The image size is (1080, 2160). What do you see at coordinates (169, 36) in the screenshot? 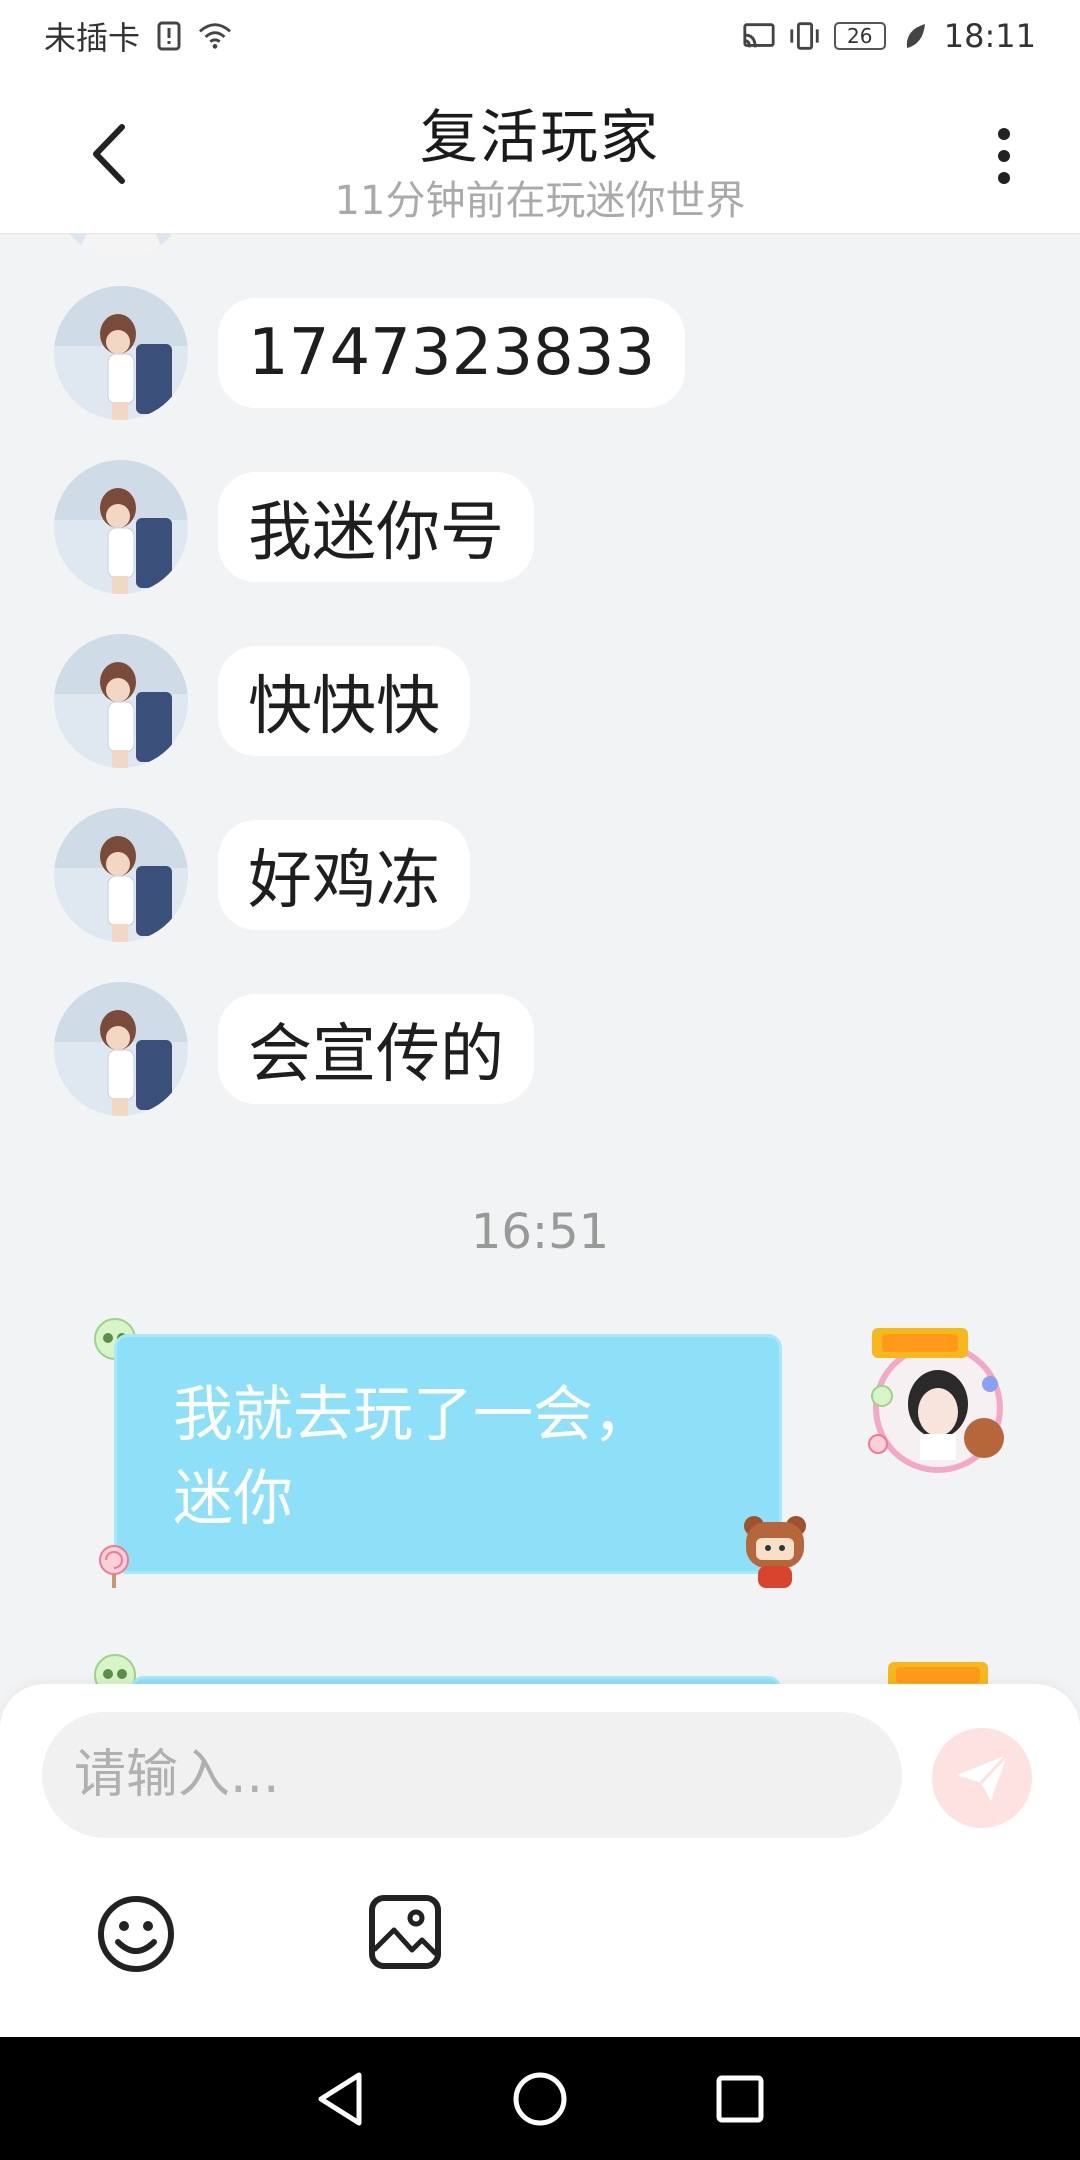
I see `sim-alert-icon` at bounding box center [169, 36].